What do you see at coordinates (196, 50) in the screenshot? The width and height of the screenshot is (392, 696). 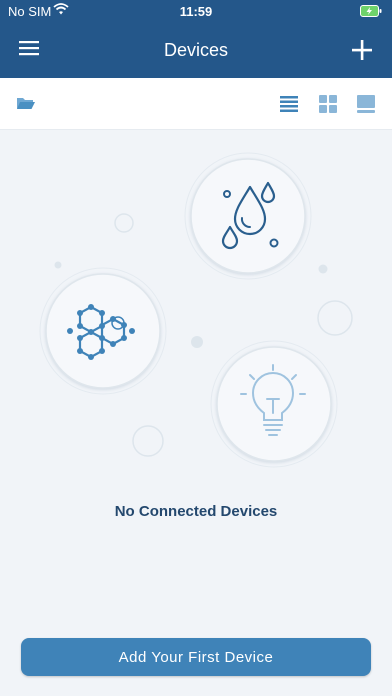 I see `page-title: Devices` at bounding box center [196, 50].